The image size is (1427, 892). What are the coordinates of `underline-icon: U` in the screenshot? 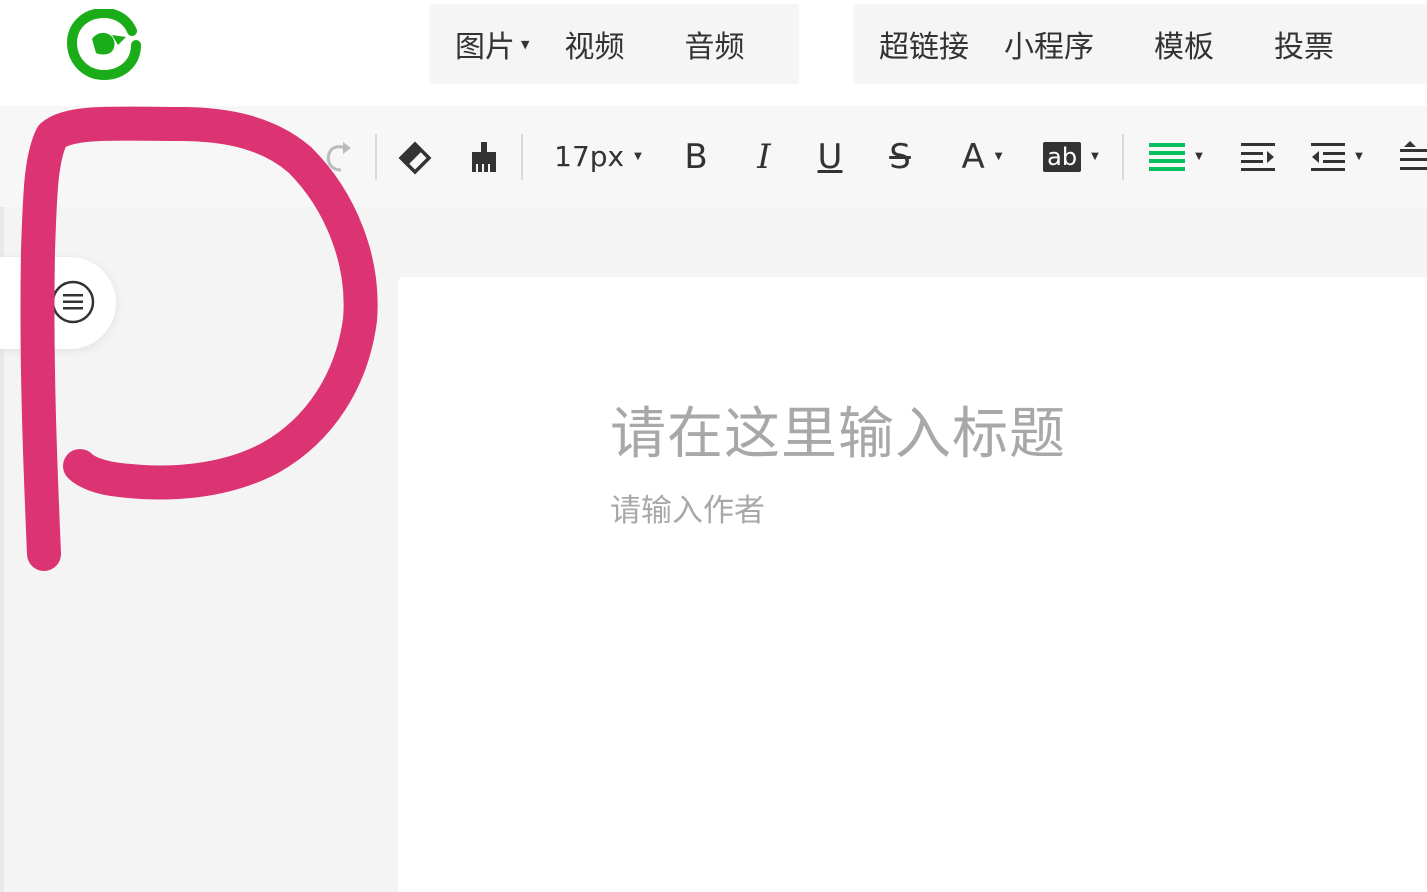 It's located at (830, 156).